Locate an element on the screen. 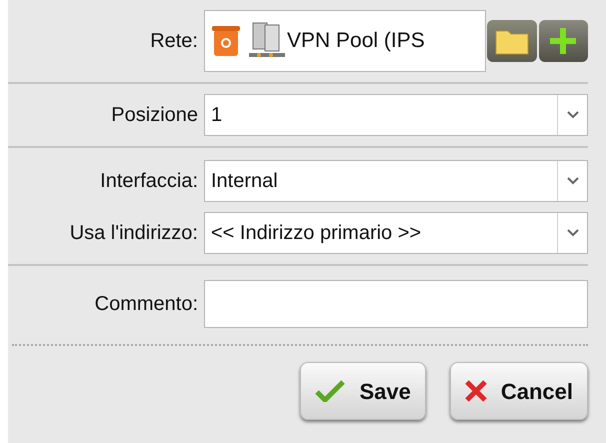 This screenshot has width=606, height=443. close-icon is located at coordinates (475, 391).